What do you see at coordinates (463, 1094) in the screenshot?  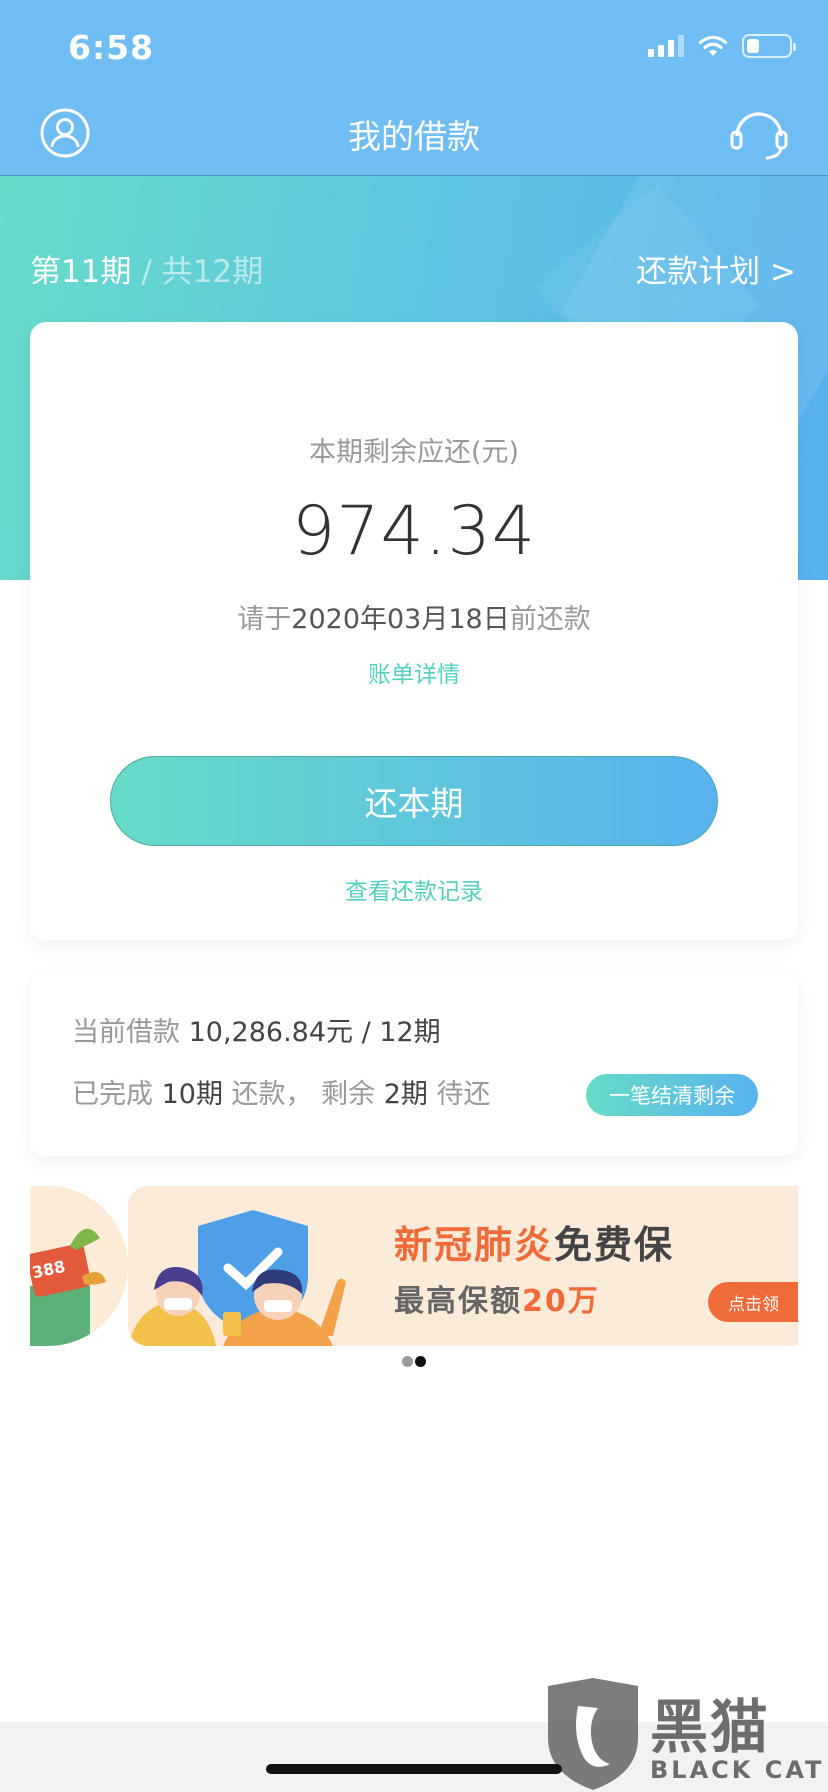 I see `remaining-suffix: 待还` at bounding box center [463, 1094].